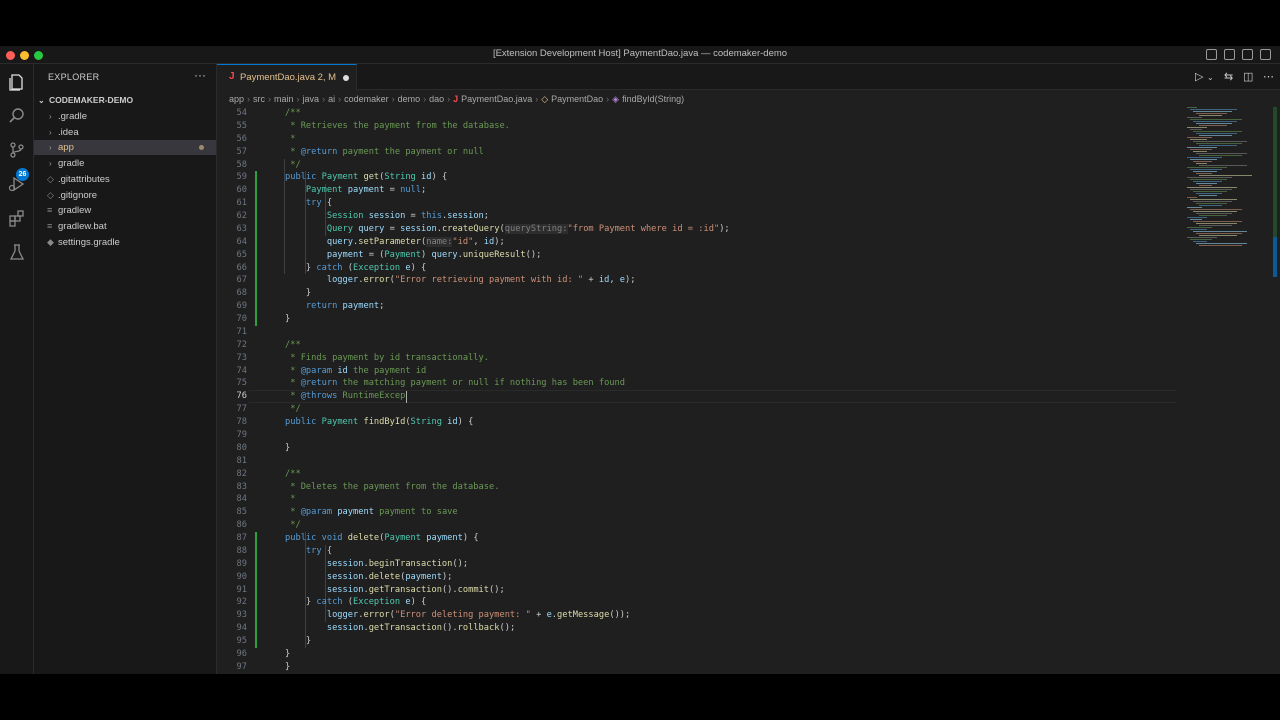 Image resolution: width=1280 pixels, height=720 pixels. What do you see at coordinates (125, 242) in the screenshot?
I see `tree-item-settings-gradle: ◆ settings.gradle` at bounding box center [125, 242].